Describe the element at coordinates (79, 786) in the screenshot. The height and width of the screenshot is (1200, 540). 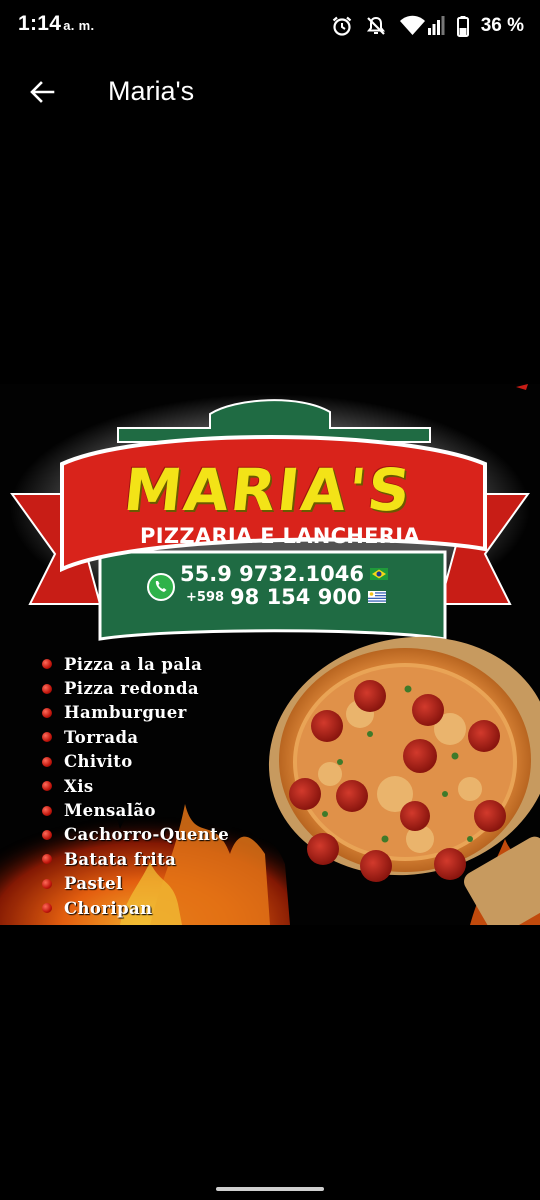
I see `menu-item-label: Xis` at that location.